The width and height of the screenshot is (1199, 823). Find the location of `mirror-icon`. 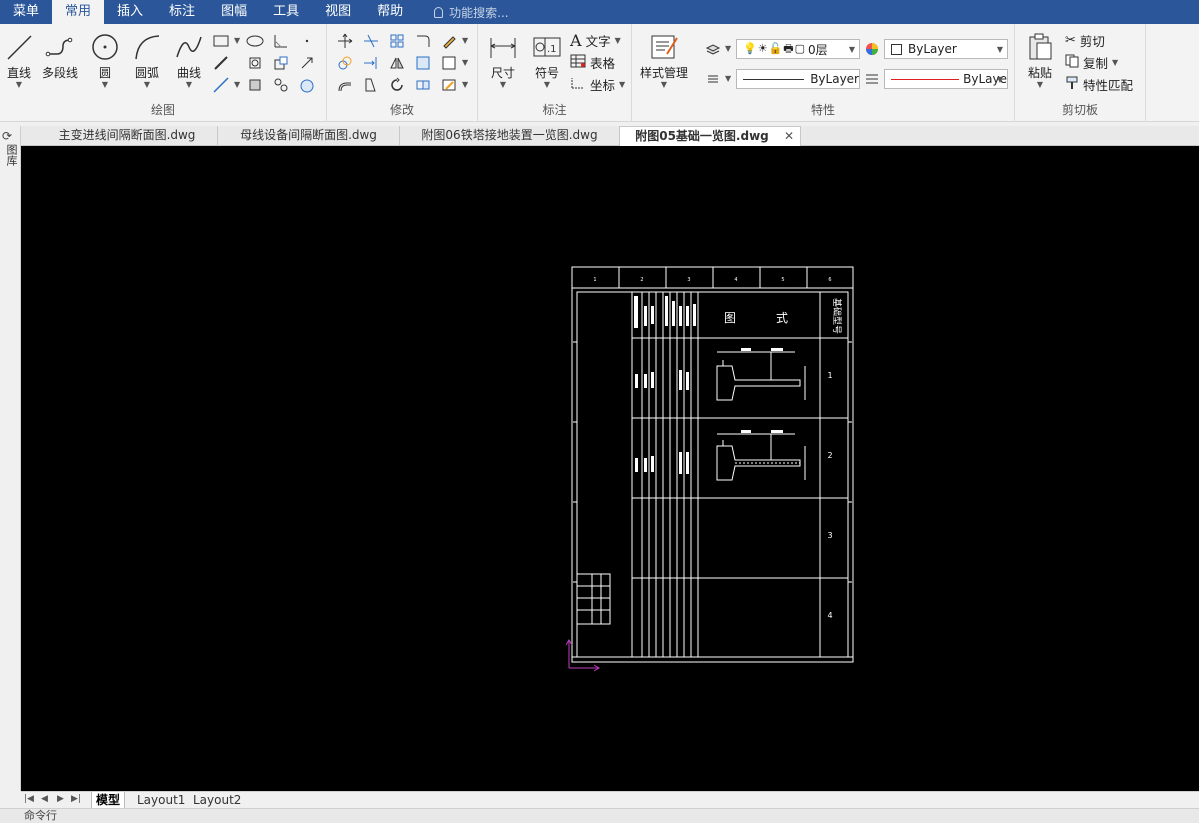

mirror-icon is located at coordinates (397, 63).